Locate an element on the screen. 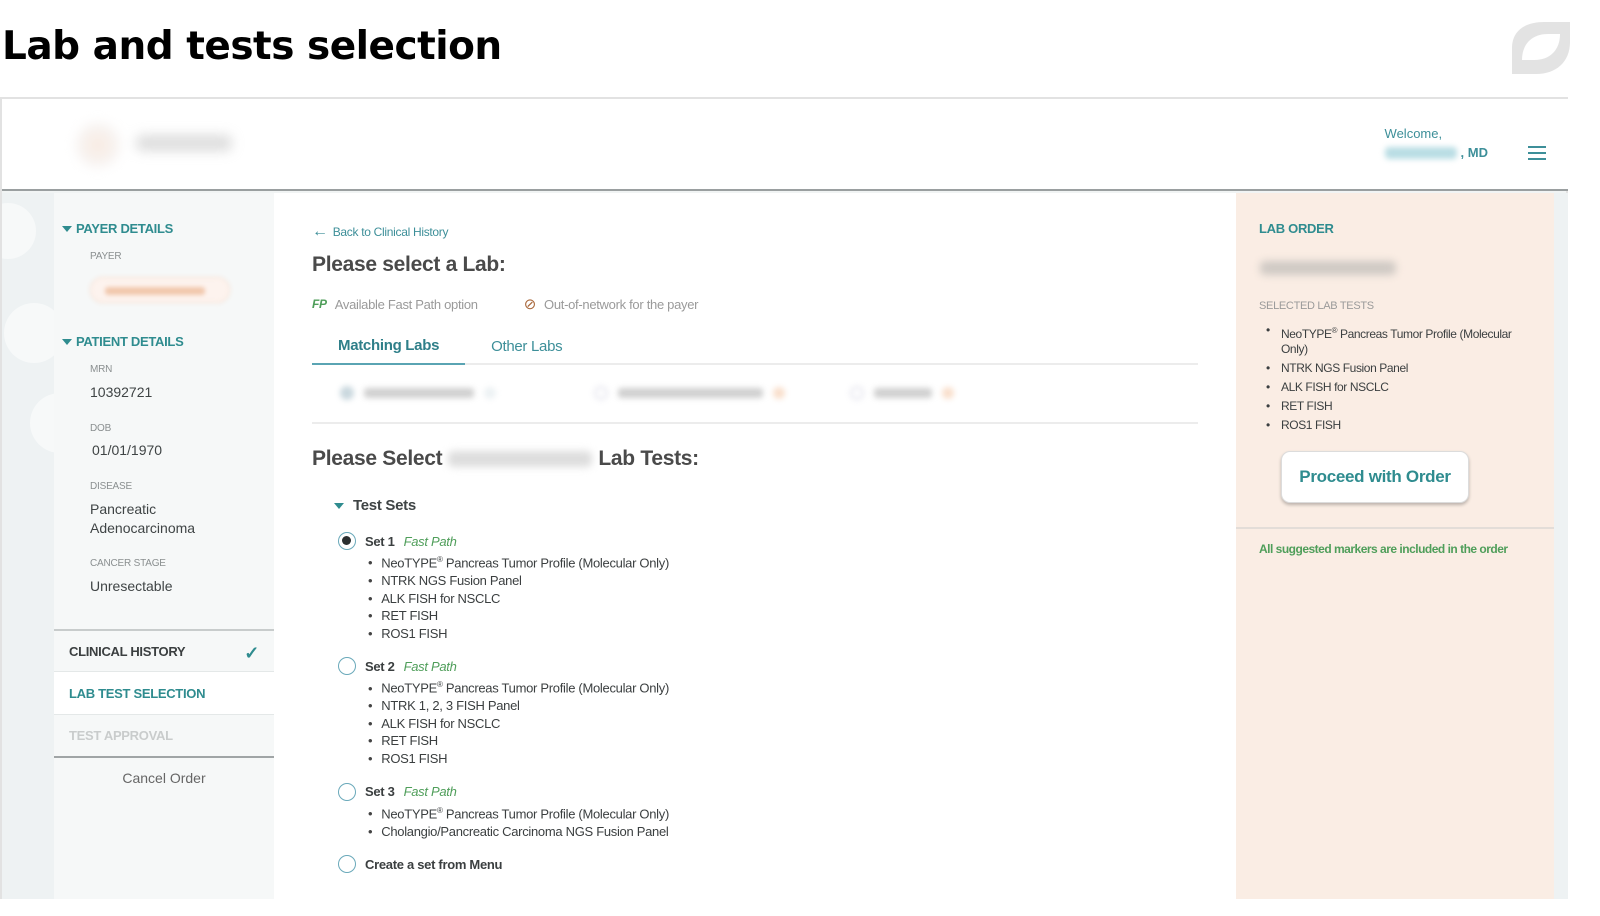  disease-value: Pancreatic Adenocarcinoma is located at coordinates (143, 518).